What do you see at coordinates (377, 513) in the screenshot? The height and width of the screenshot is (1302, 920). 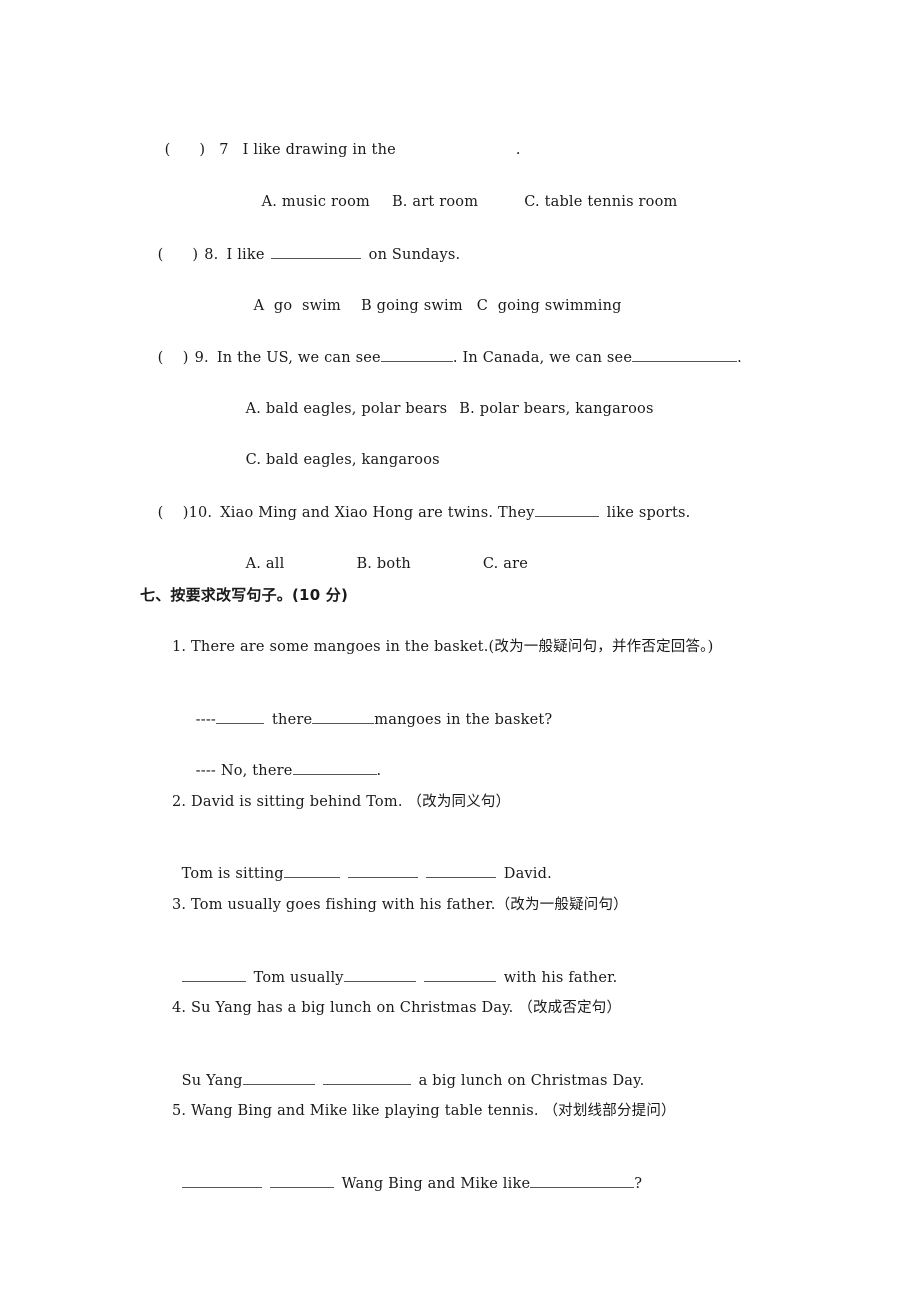 I see `question-stem: Xiao Ming and Xiao Hong are twins. They` at bounding box center [377, 513].